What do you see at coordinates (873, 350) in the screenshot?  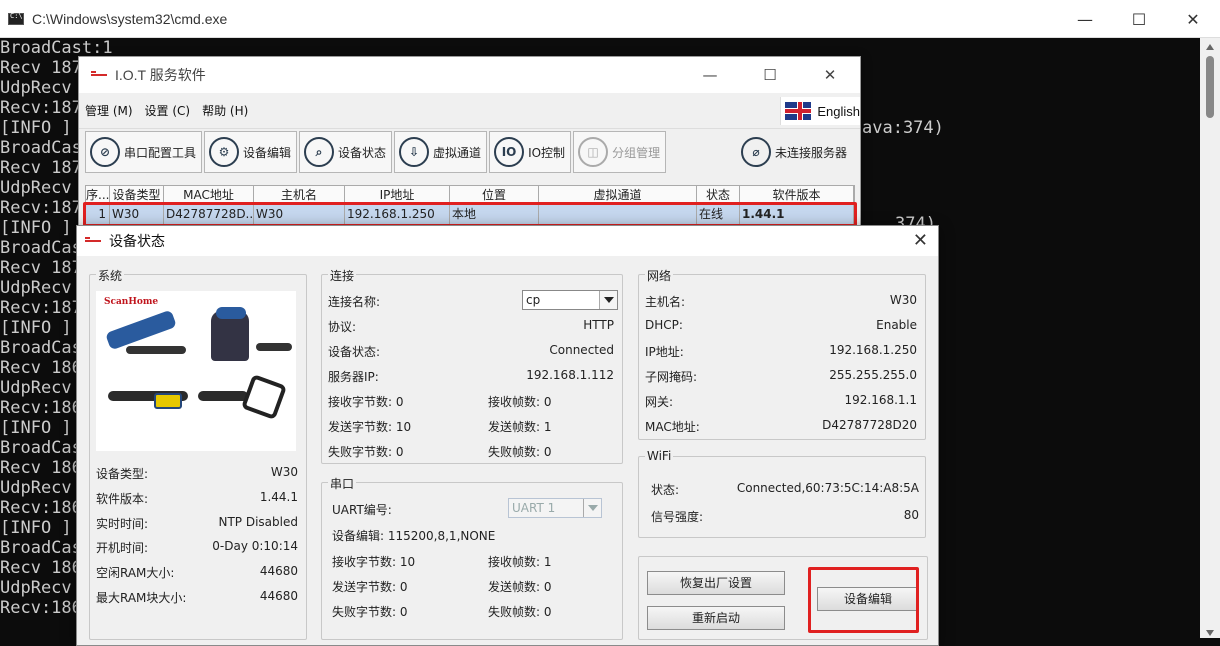 I see `field-value: 192.168.1.250` at bounding box center [873, 350].